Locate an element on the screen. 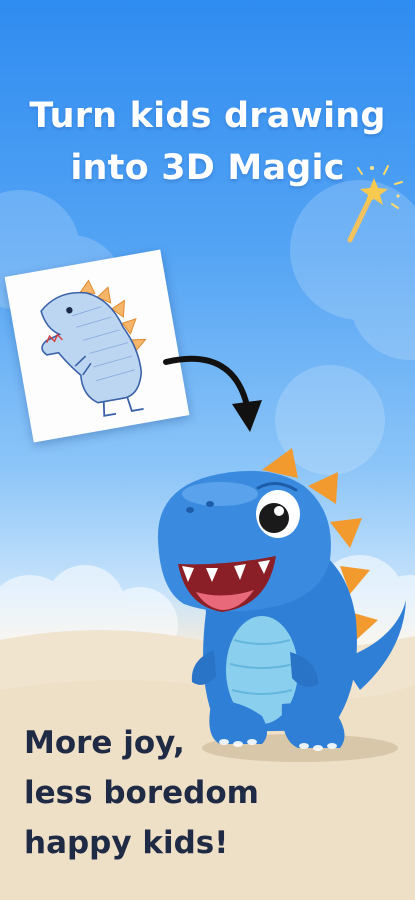  sketch-dino-image is located at coordinates (93, 348).